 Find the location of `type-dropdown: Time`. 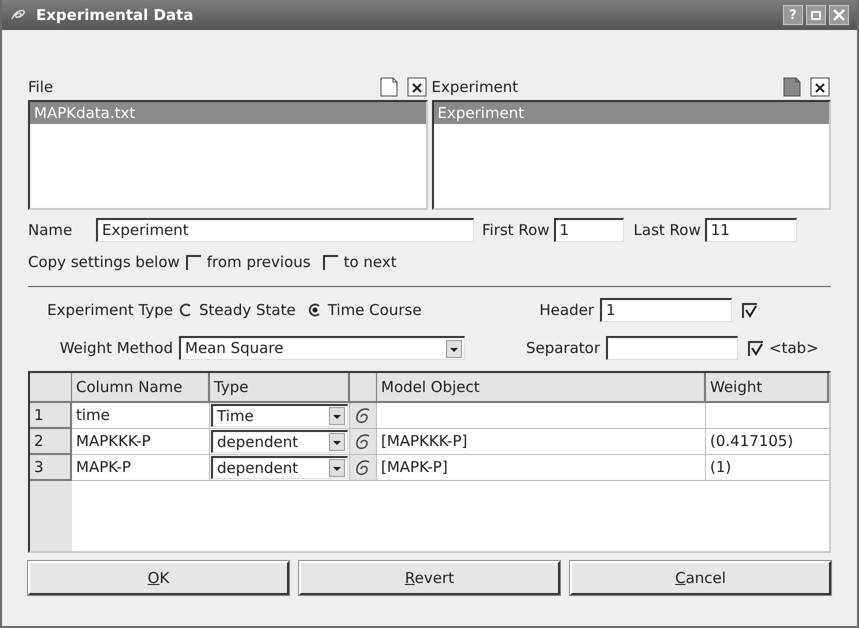

type-dropdown: Time is located at coordinates (279, 415).